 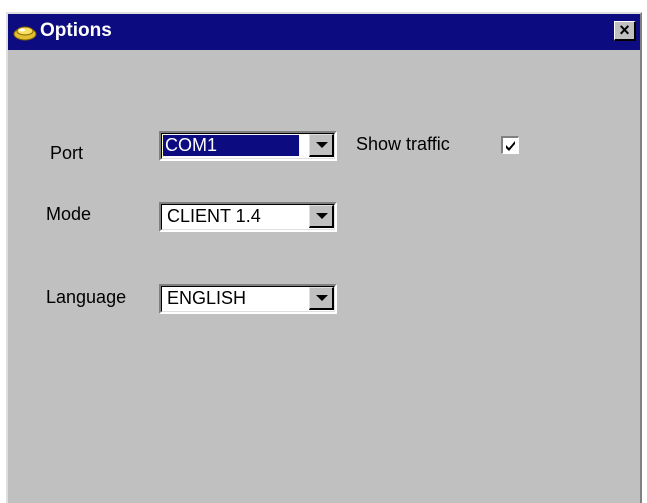 I want to click on close-button: ×, so click(x=625, y=31).